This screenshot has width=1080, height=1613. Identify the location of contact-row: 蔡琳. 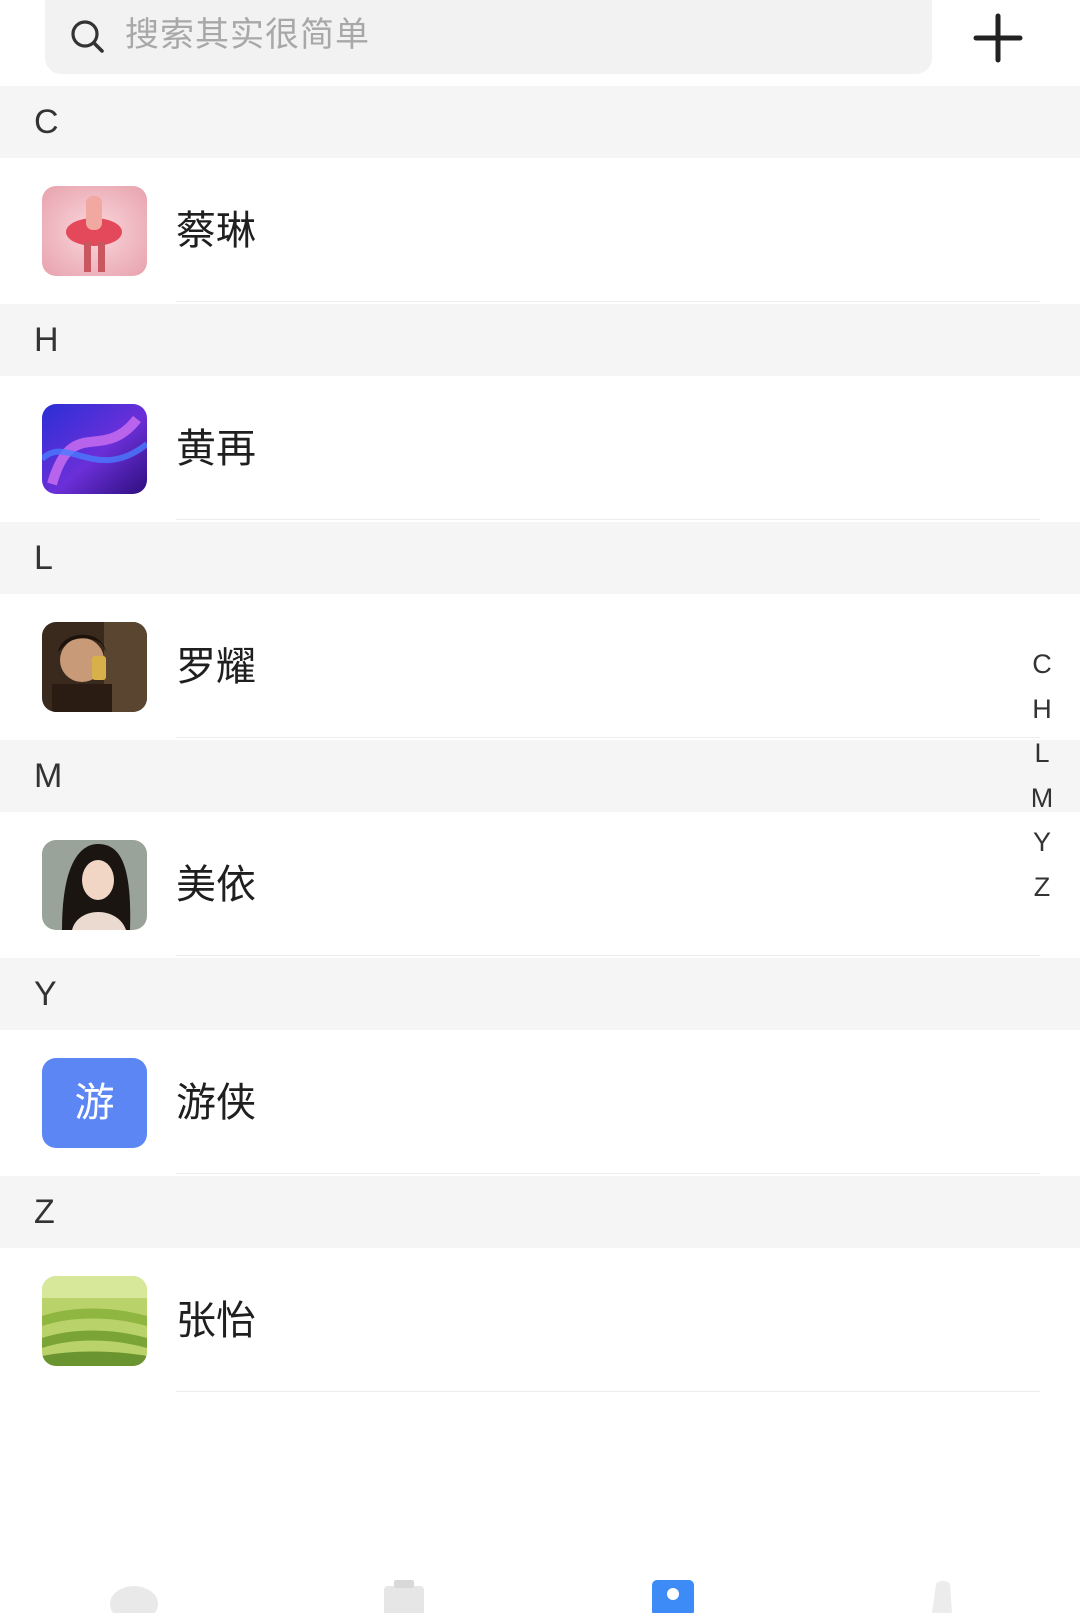
(540, 231).